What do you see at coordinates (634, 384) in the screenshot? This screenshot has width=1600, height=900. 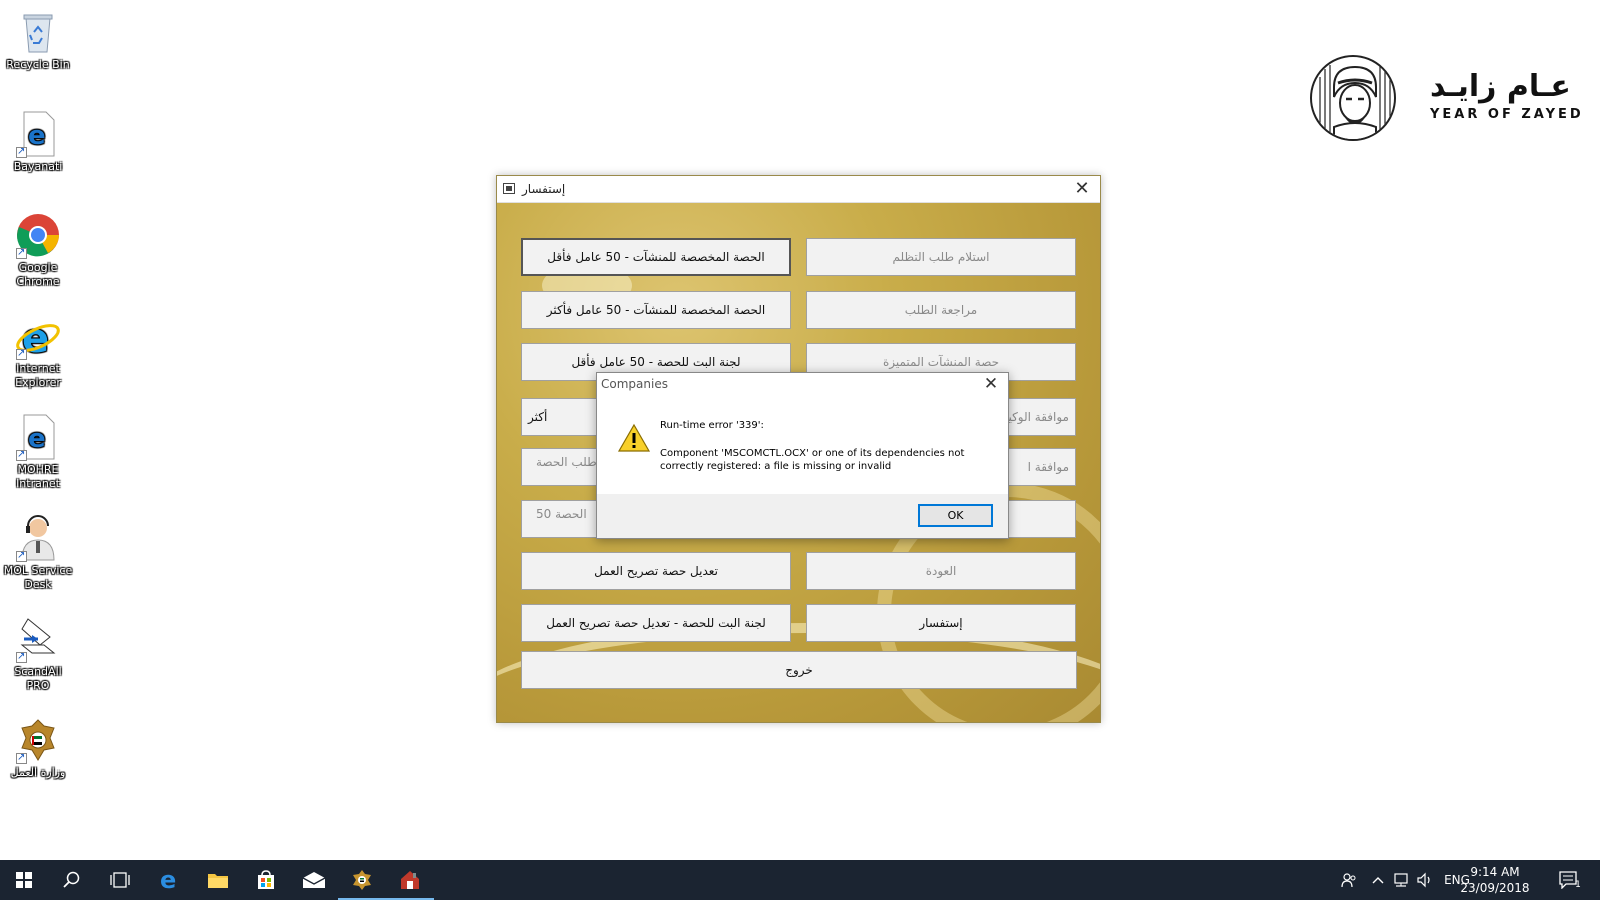 I see `dialog-title: Companies` at bounding box center [634, 384].